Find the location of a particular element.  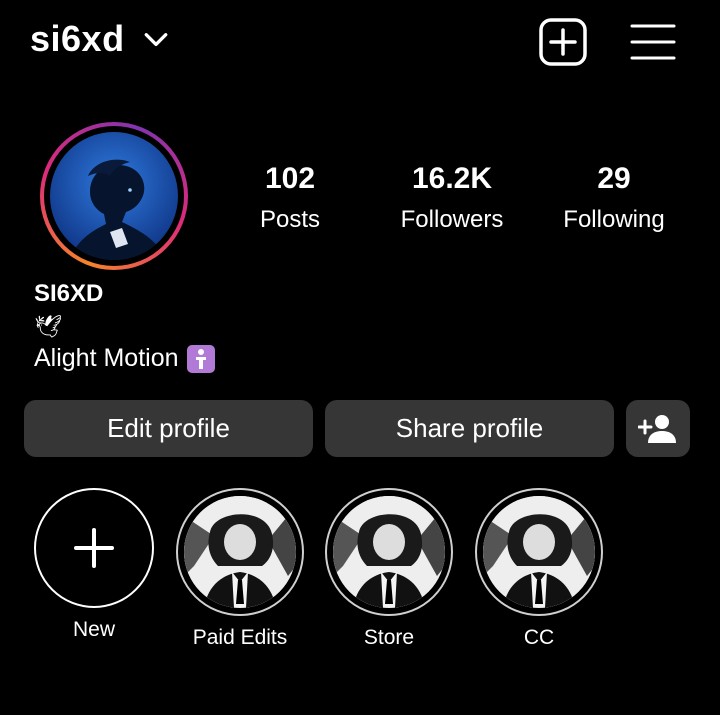

posts-label: Posts is located at coordinates (290, 219).